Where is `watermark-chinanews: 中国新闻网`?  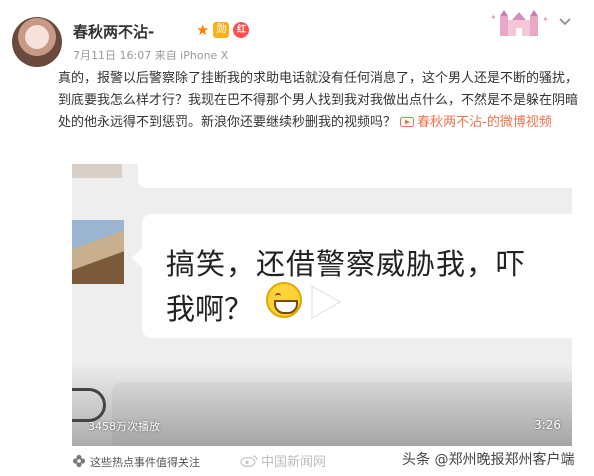 watermark-chinanews: 中国新闻网 is located at coordinates (283, 460).